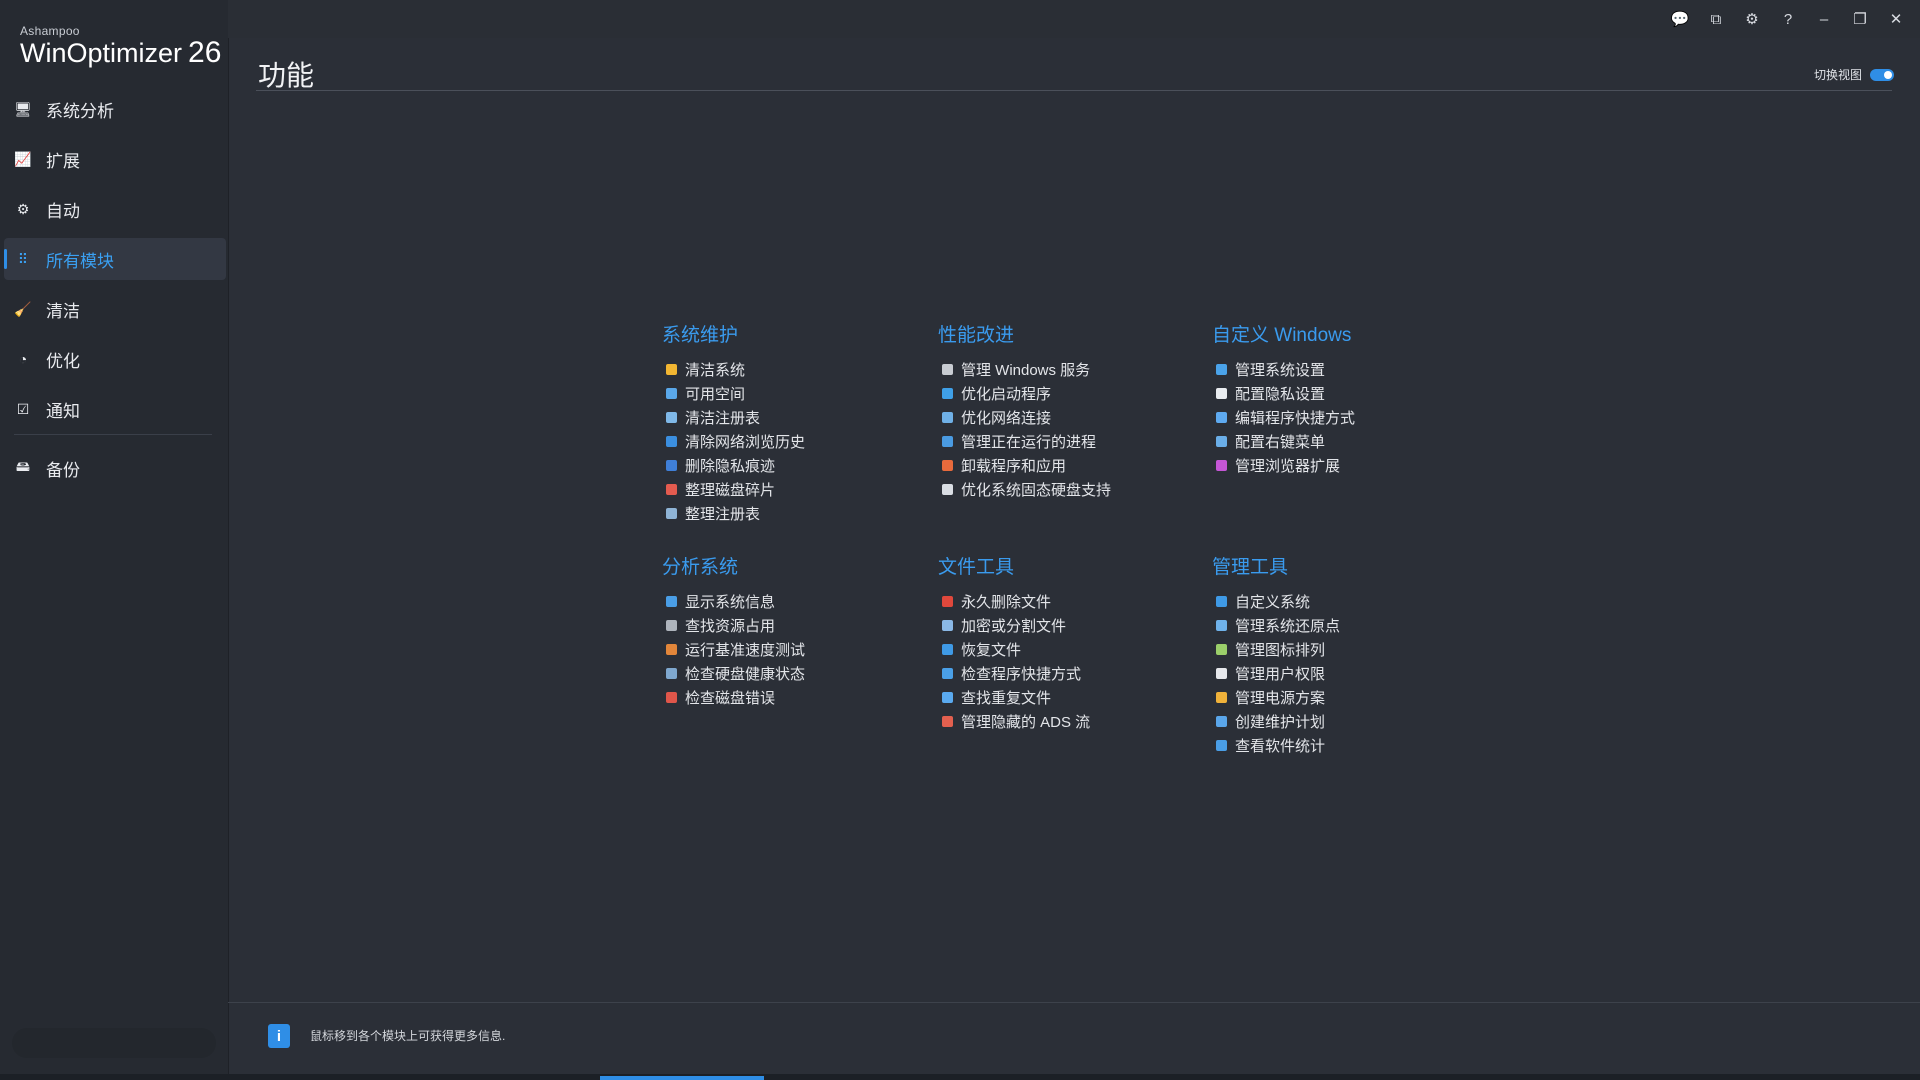 The width and height of the screenshot is (1920, 1080). I want to click on module-link: 检查磁盘错误, so click(792, 697).